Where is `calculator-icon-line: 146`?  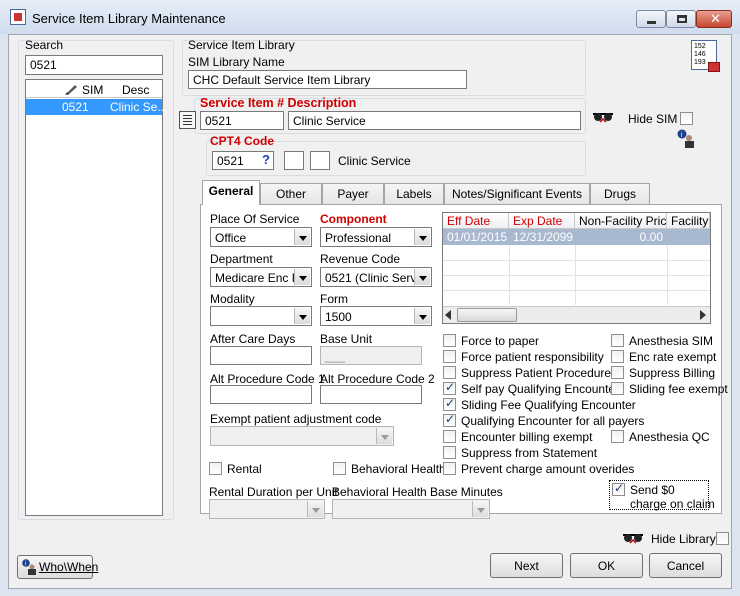
calculator-icon-line: 146 is located at coordinates (700, 54).